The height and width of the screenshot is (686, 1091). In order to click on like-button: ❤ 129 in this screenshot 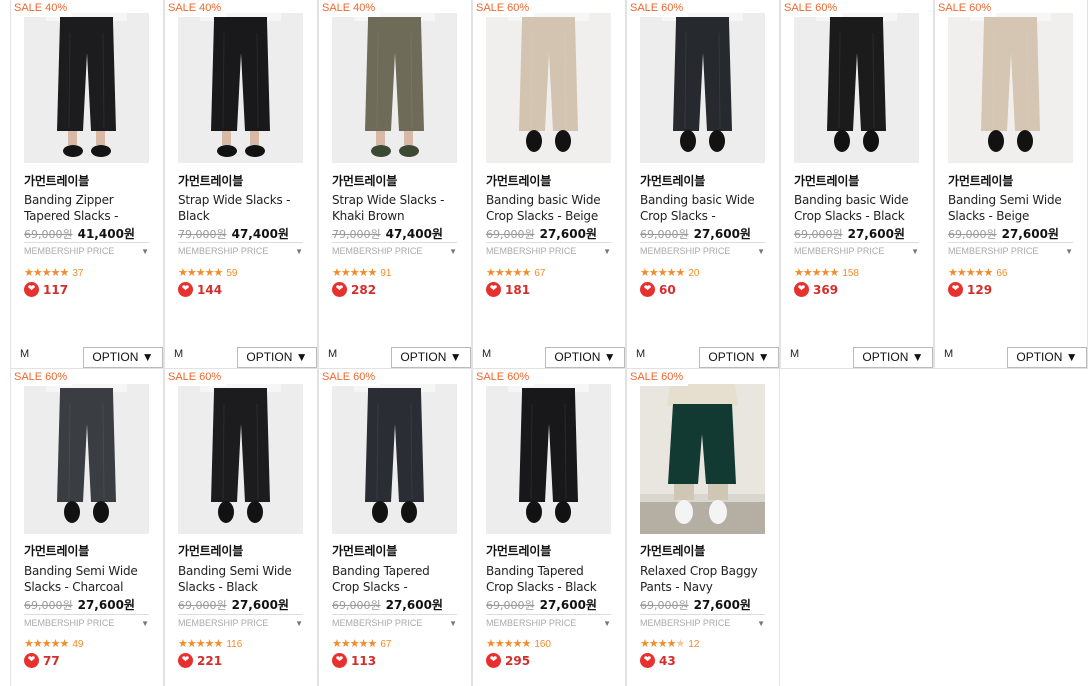, I will do `click(970, 288)`.